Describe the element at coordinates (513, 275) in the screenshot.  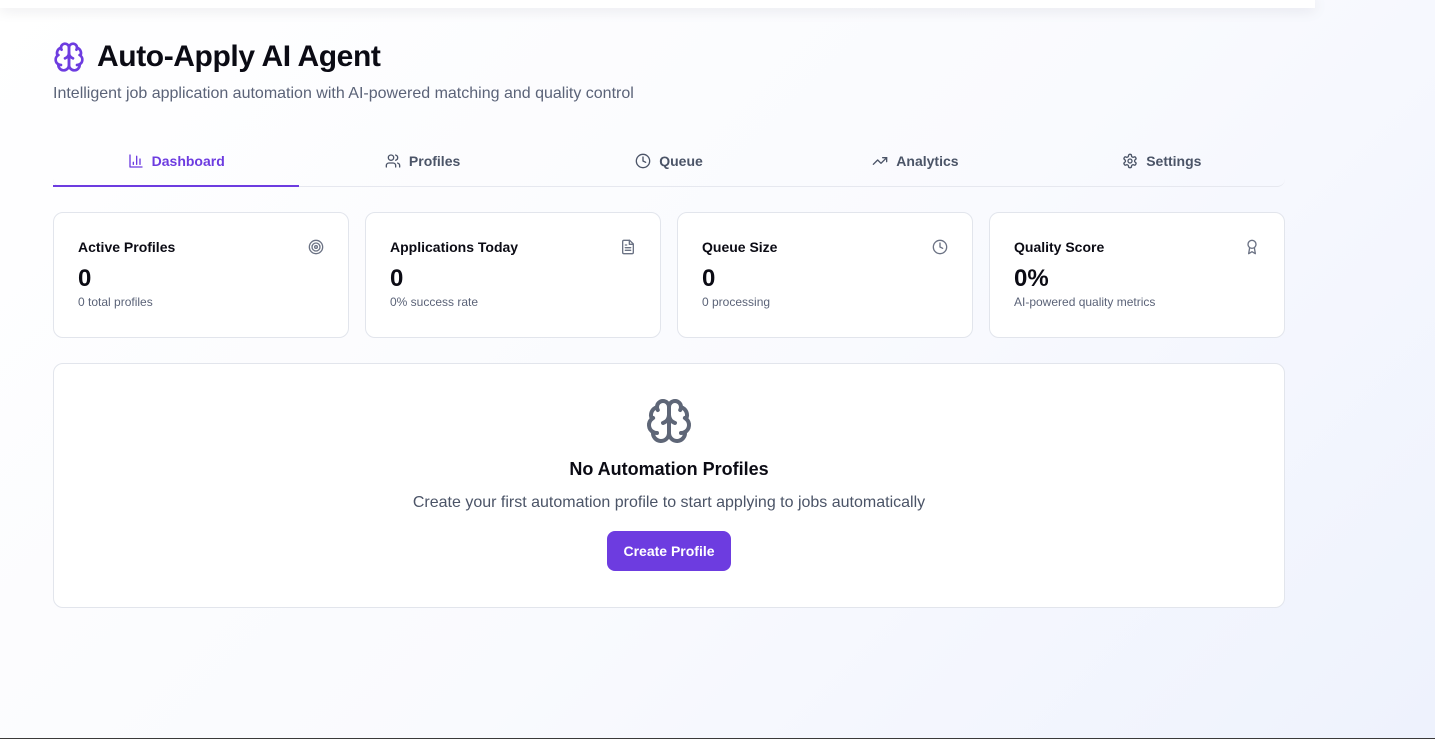
I see `stat-card-applications-today: Applications Today 0 0% success rate` at that location.